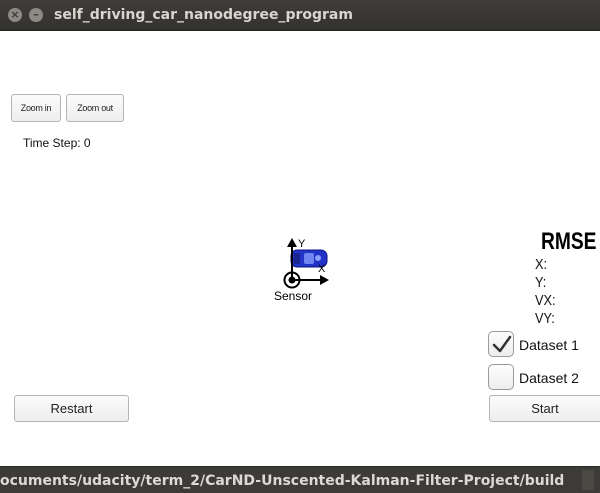 The height and width of the screenshot is (493, 600). I want to click on dataset-1-checkbox, so click(501, 344).